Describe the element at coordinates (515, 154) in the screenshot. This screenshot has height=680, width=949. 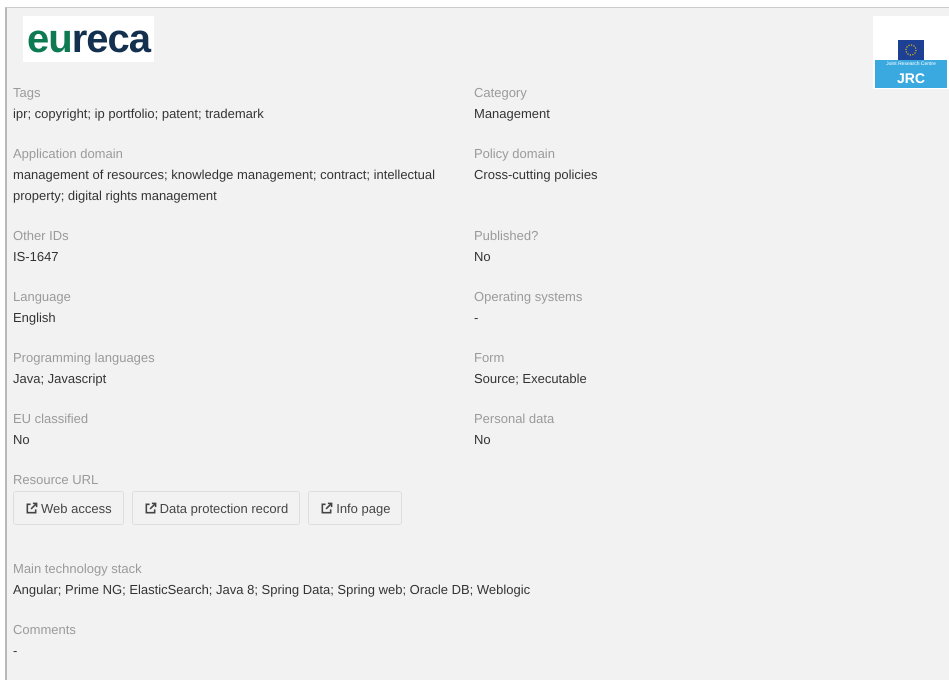
I see `field-label: Policy domain` at that location.